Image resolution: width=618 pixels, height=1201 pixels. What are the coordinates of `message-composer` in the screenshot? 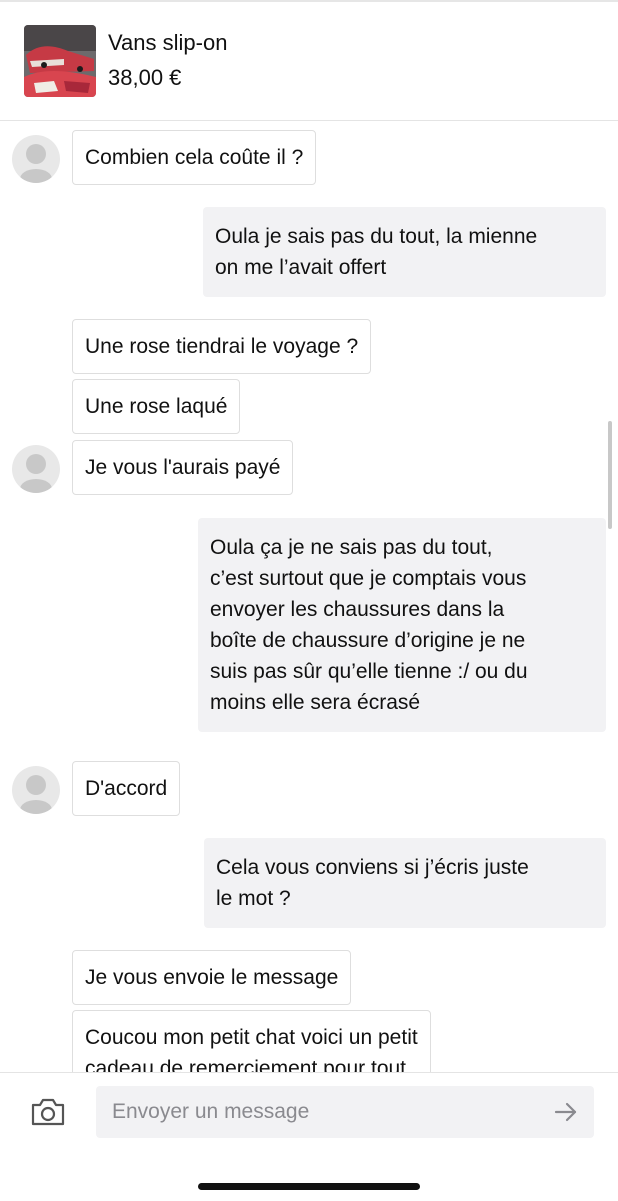 It's located at (309, 1136).